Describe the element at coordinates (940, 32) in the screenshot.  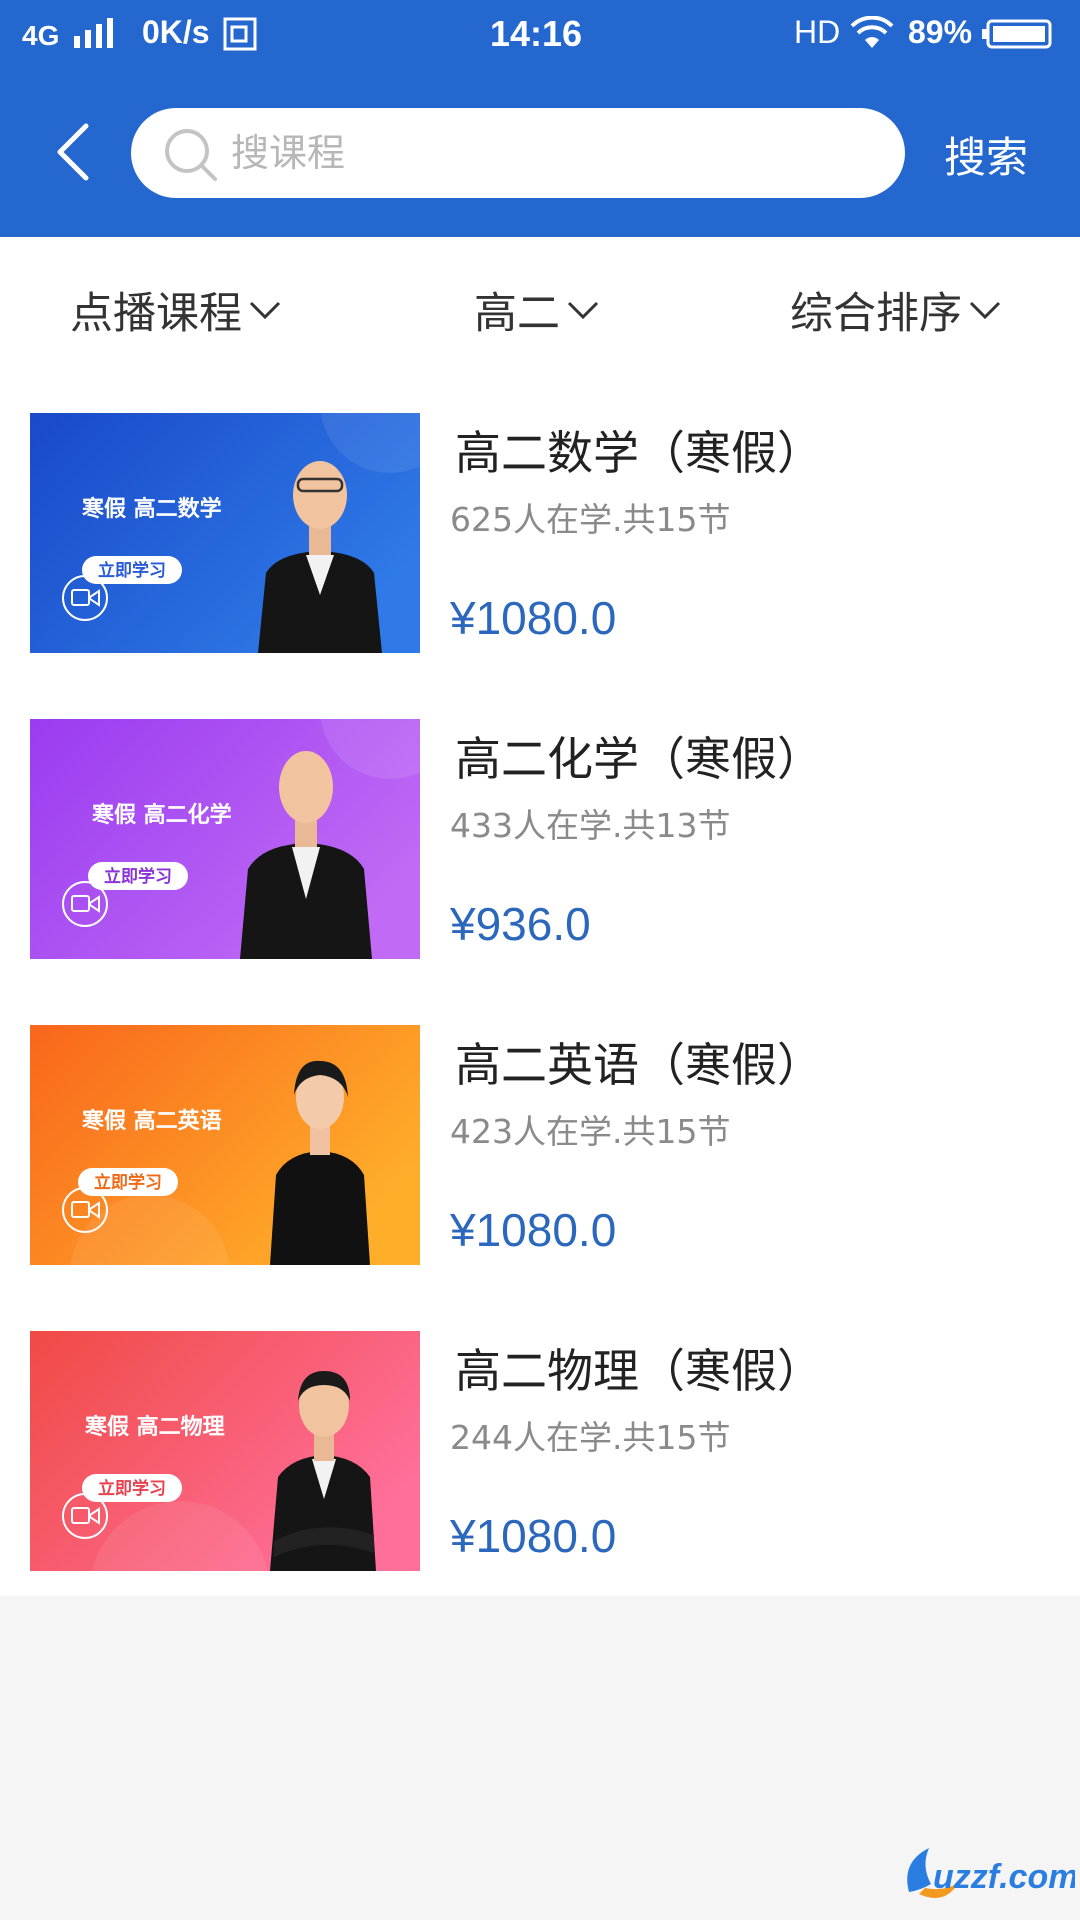
I see `battery-percent: 89%` at that location.